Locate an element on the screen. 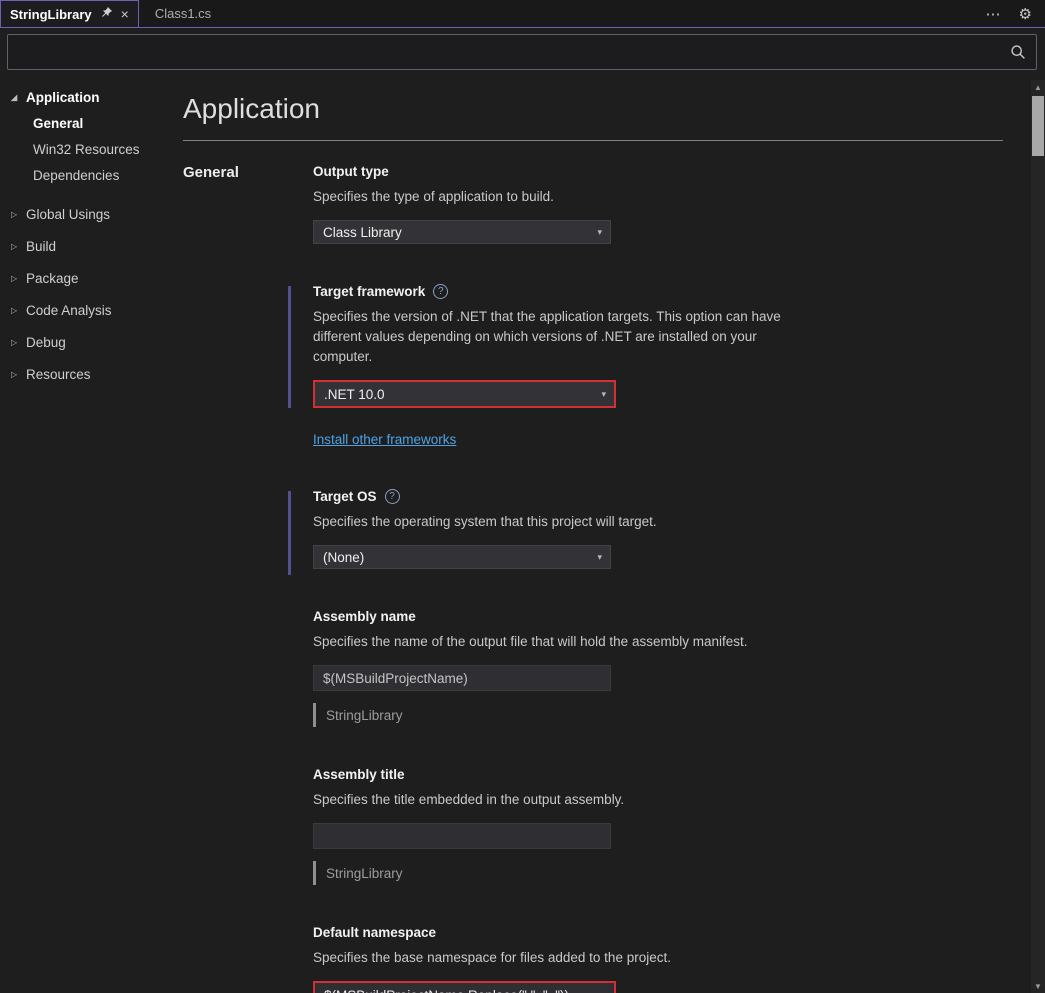 Image resolution: width=1045 pixels, height=993 pixels. assembly-name-input is located at coordinates (462, 678).